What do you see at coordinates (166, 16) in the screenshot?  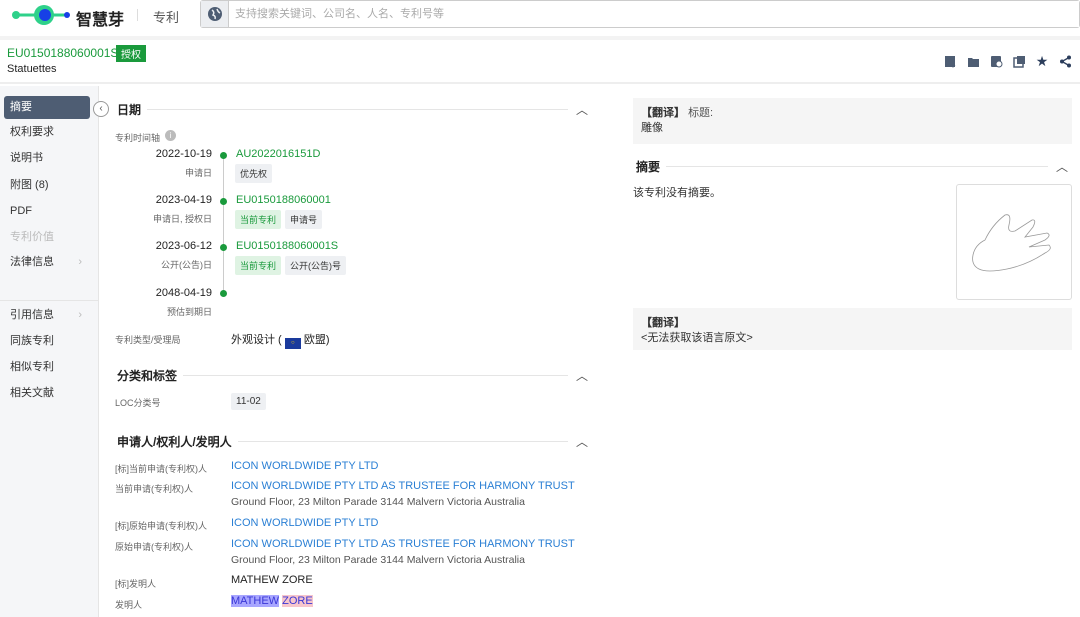 I see `module-patent-link: 专利` at bounding box center [166, 16].